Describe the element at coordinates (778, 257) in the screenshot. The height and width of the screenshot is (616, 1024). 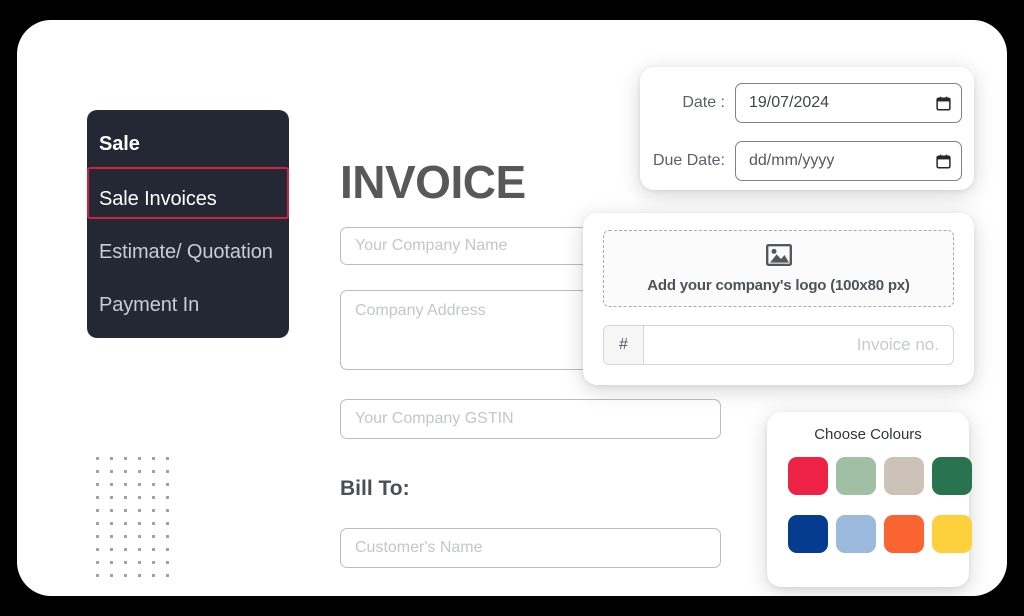
I see `image-placeholder-icon` at that location.